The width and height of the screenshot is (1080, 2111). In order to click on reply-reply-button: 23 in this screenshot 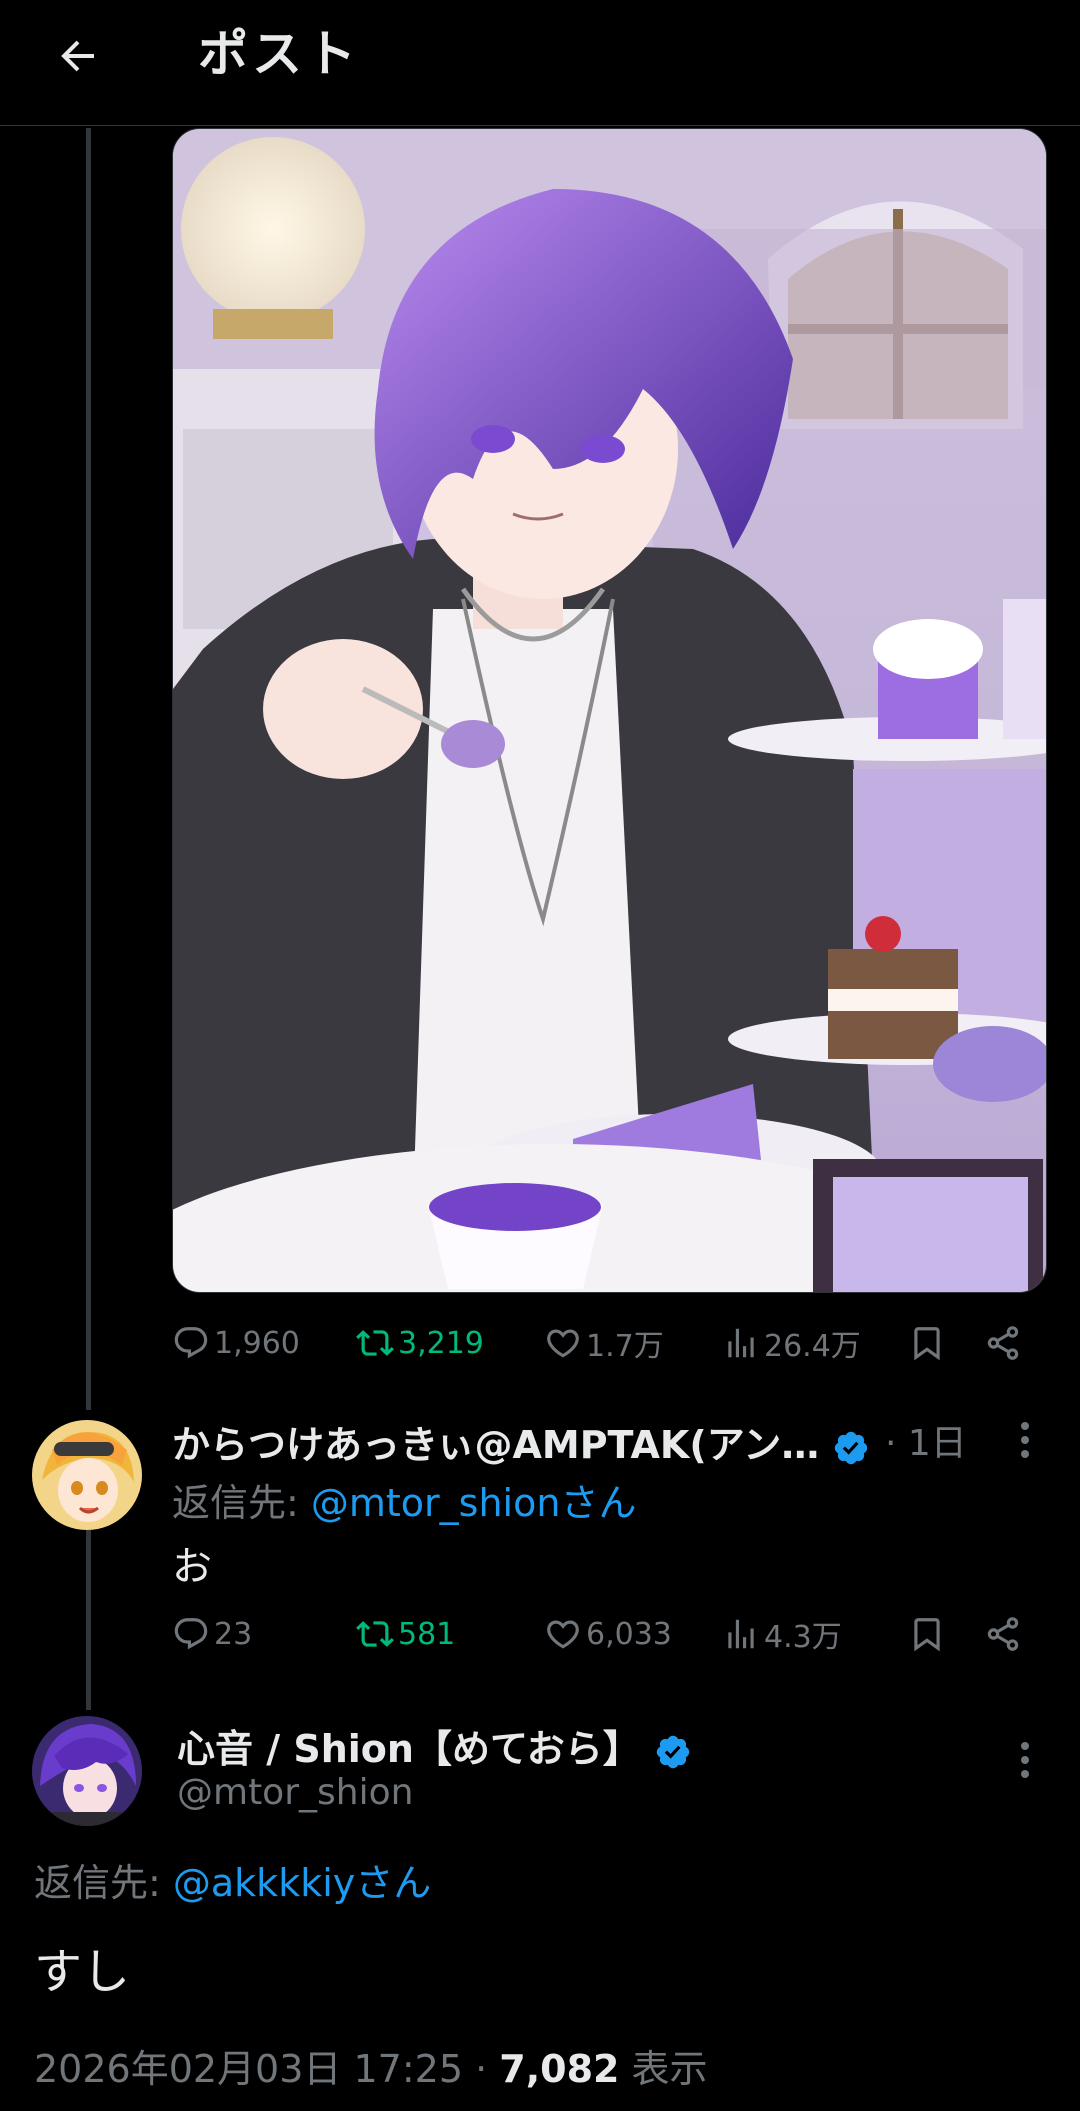, I will do `click(212, 1634)`.